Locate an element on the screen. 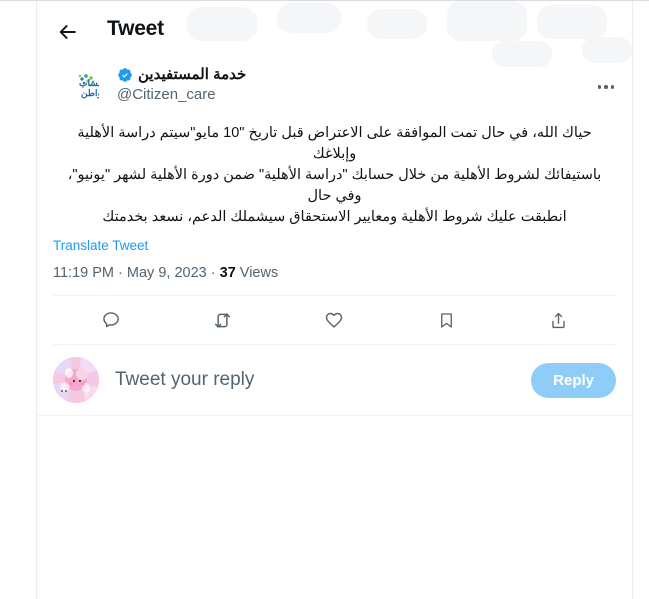 The image size is (649, 599). more-options-button is located at coordinates (606, 87).